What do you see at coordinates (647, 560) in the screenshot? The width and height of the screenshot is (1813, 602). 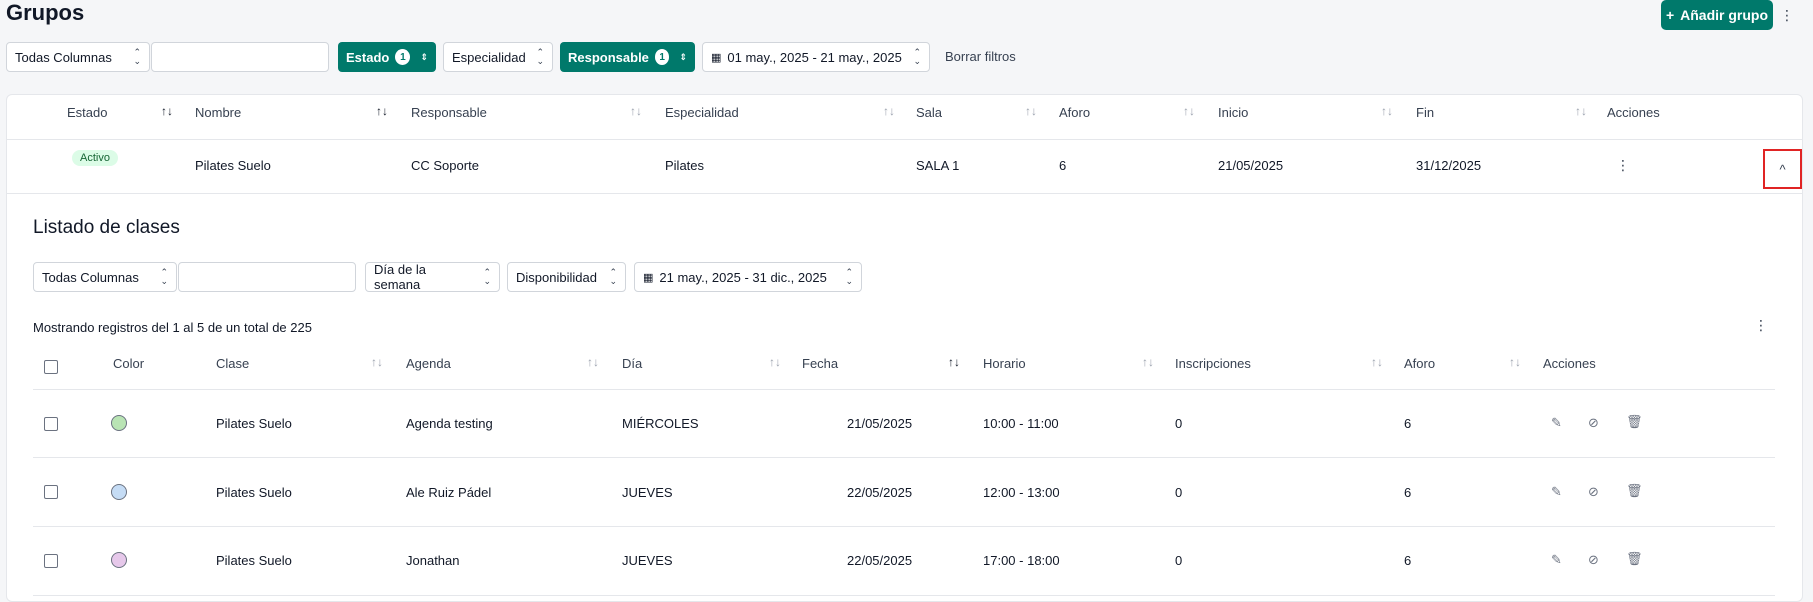 I see `class-dia: JUEVES` at bounding box center [647, 560].